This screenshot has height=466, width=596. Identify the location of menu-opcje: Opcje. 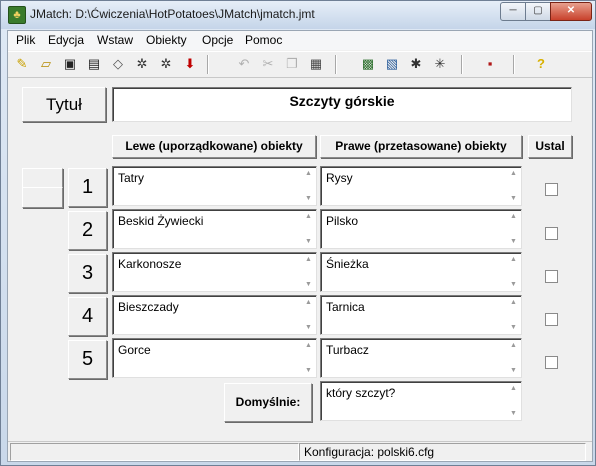
(217, 40).